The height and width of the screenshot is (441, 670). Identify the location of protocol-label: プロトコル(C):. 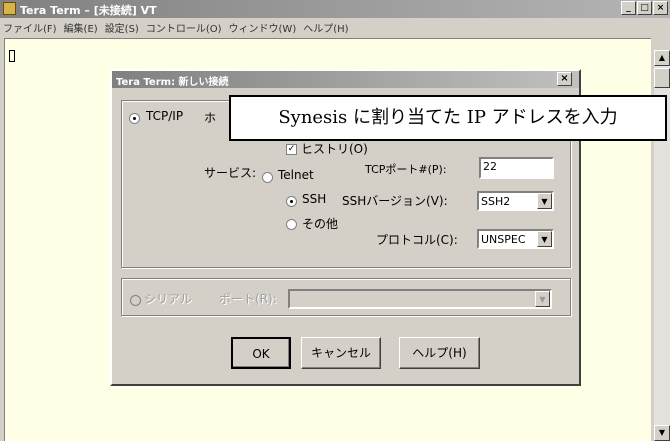
(417, 240).